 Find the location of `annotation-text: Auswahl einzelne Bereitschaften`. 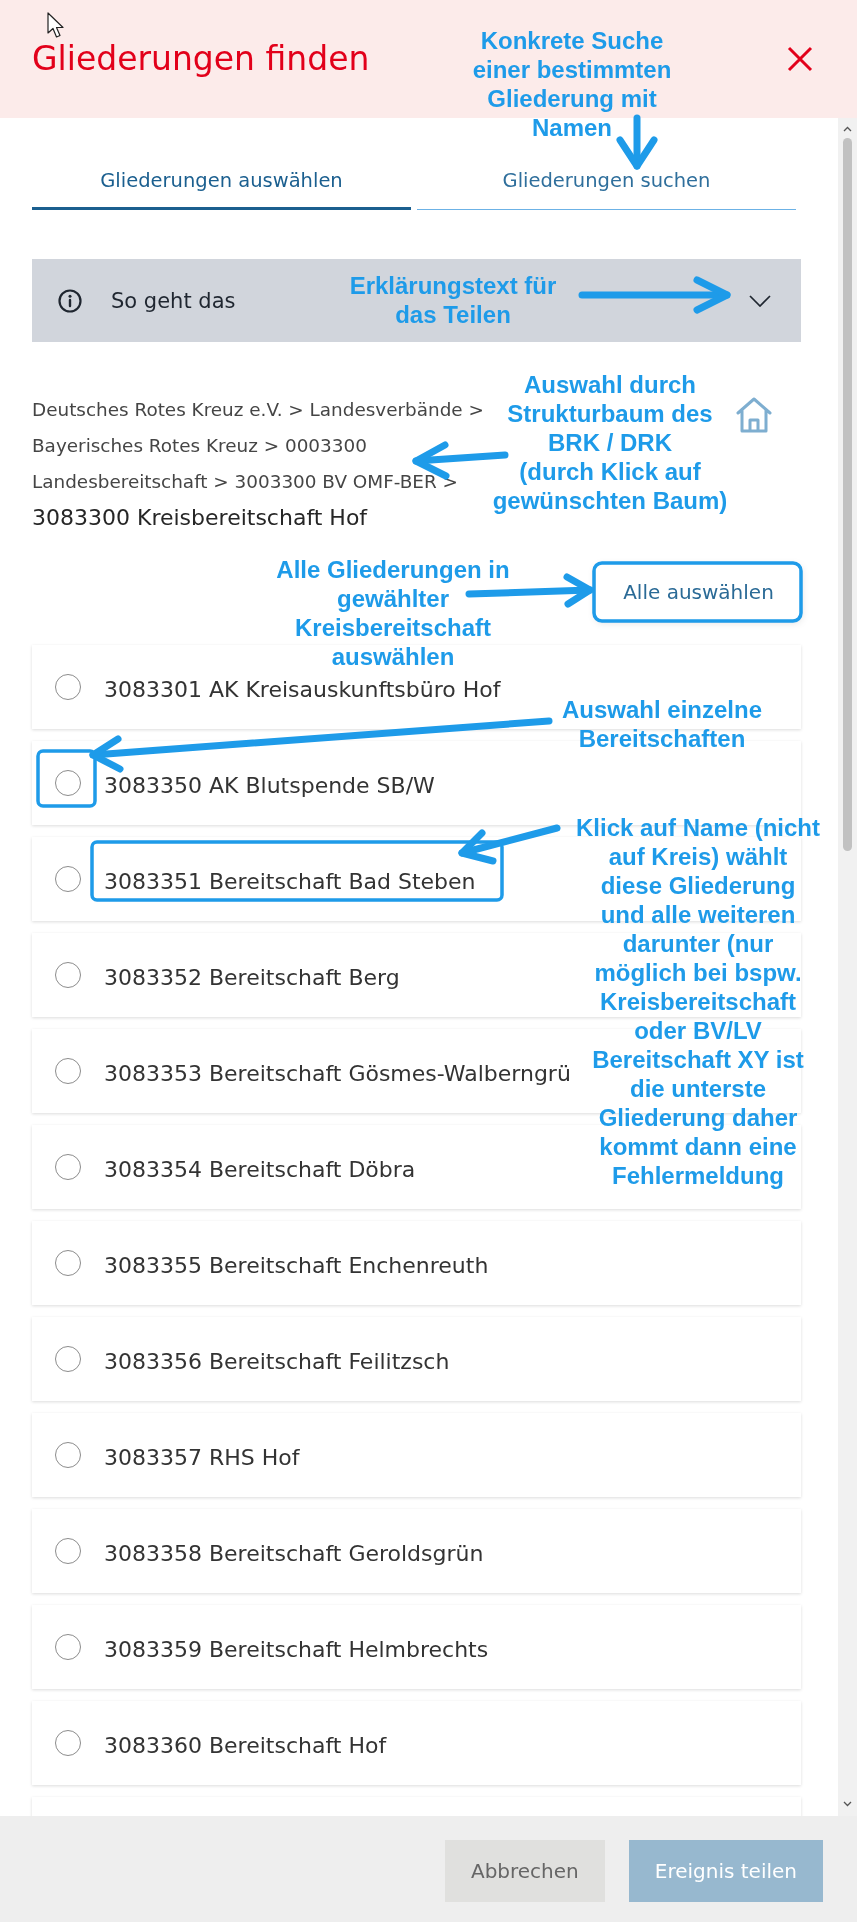

annotation-text: Auswahl einzelne Bereitschaften is located at coordinates (662, 724).